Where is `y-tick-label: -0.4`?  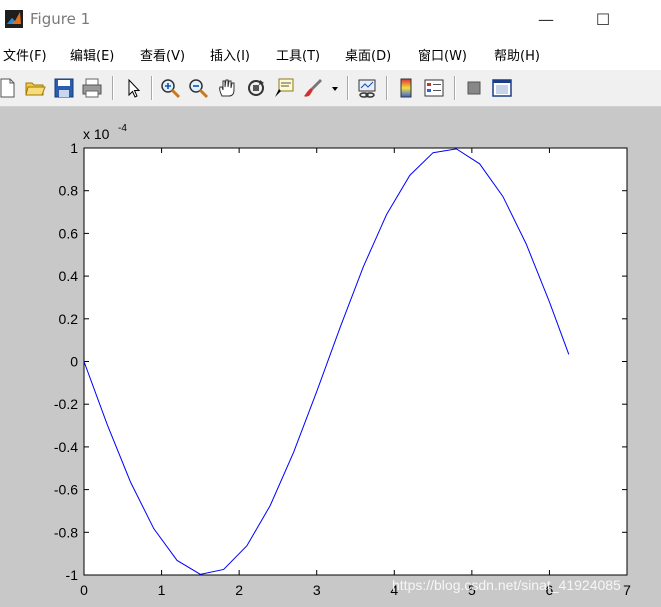 y-tick-label: -0.4 is located at coordinates (66, 447).